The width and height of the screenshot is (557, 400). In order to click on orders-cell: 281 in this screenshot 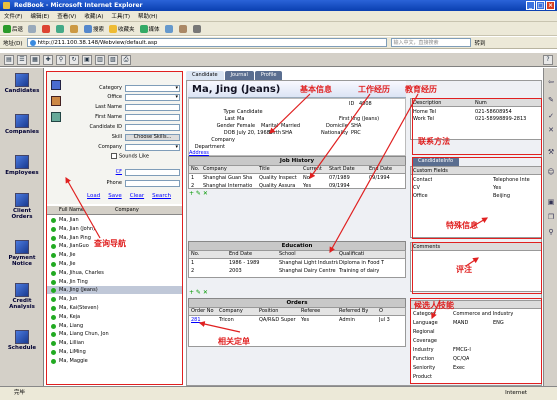, I will do `click(204, 320)`.